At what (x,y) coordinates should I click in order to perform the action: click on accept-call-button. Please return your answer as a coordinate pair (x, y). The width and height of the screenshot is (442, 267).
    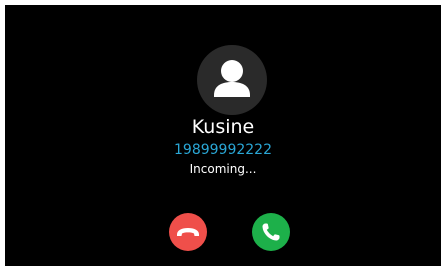
    Looking at the image, I should click on (271, 232).